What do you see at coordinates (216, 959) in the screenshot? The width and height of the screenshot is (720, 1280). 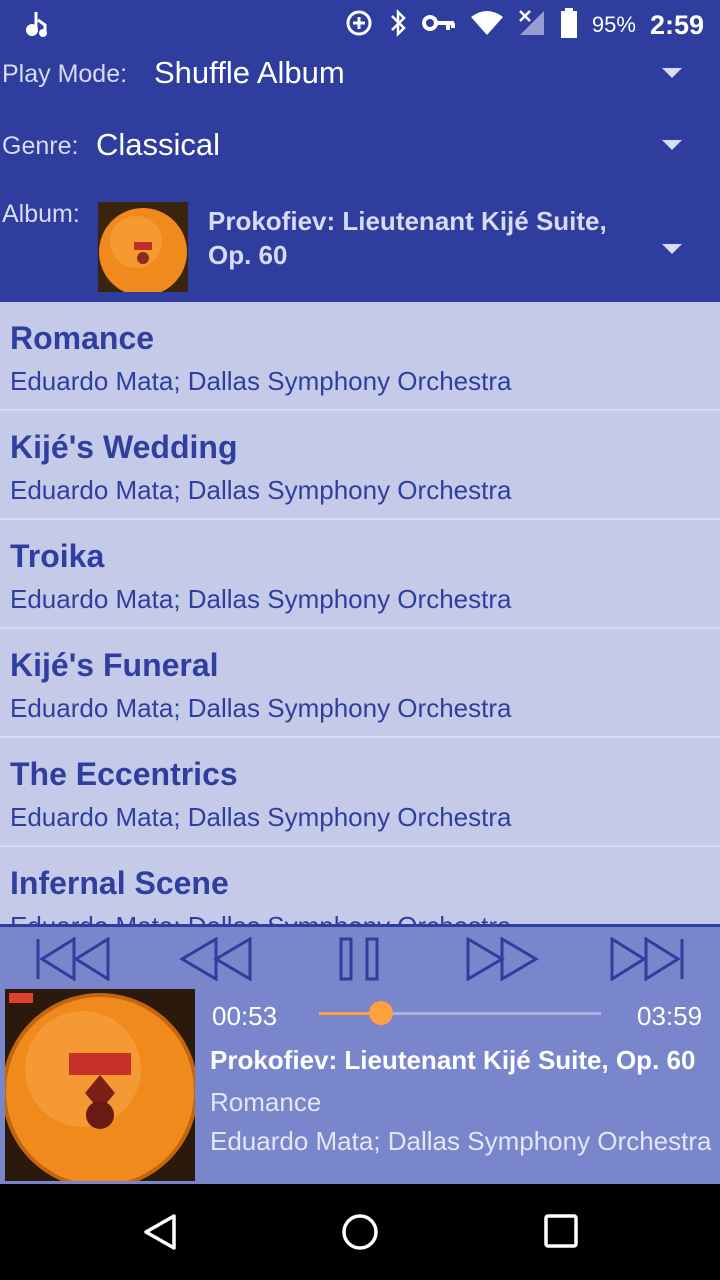 I see `rewind-icon` at bounding box center [216, 959].